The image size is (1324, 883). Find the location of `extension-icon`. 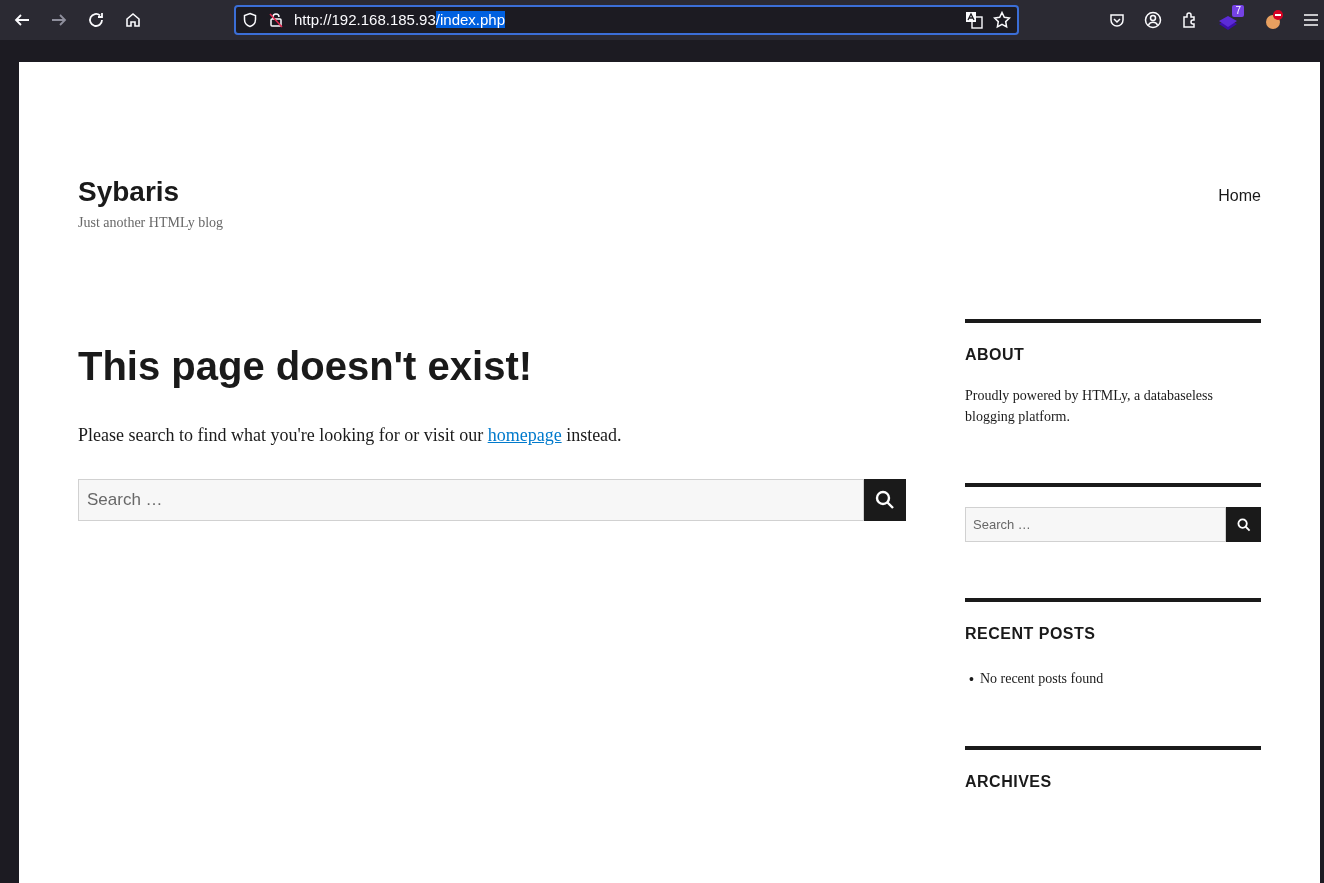

extension-icon is located at coordinates (1274, 20).